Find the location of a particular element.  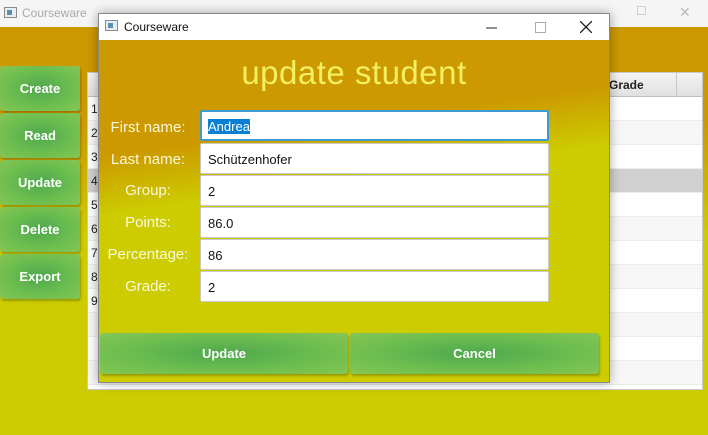

update-button: Update is located at coordinates (40, 182).